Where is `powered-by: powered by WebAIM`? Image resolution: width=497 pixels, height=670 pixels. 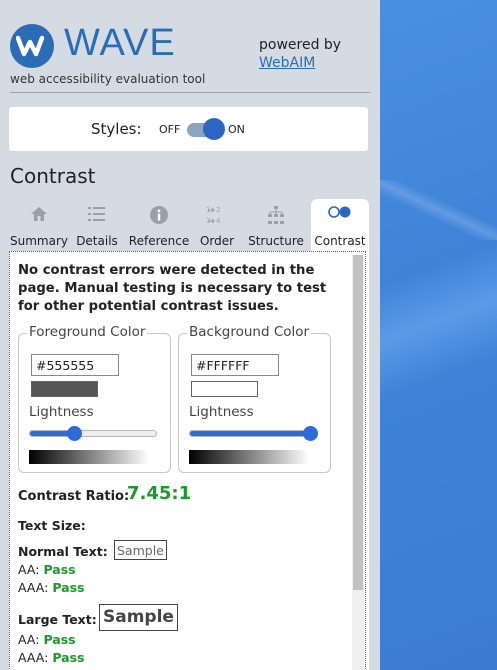
powered-by: powered by WebAIM is located at coordinates (300, 54).